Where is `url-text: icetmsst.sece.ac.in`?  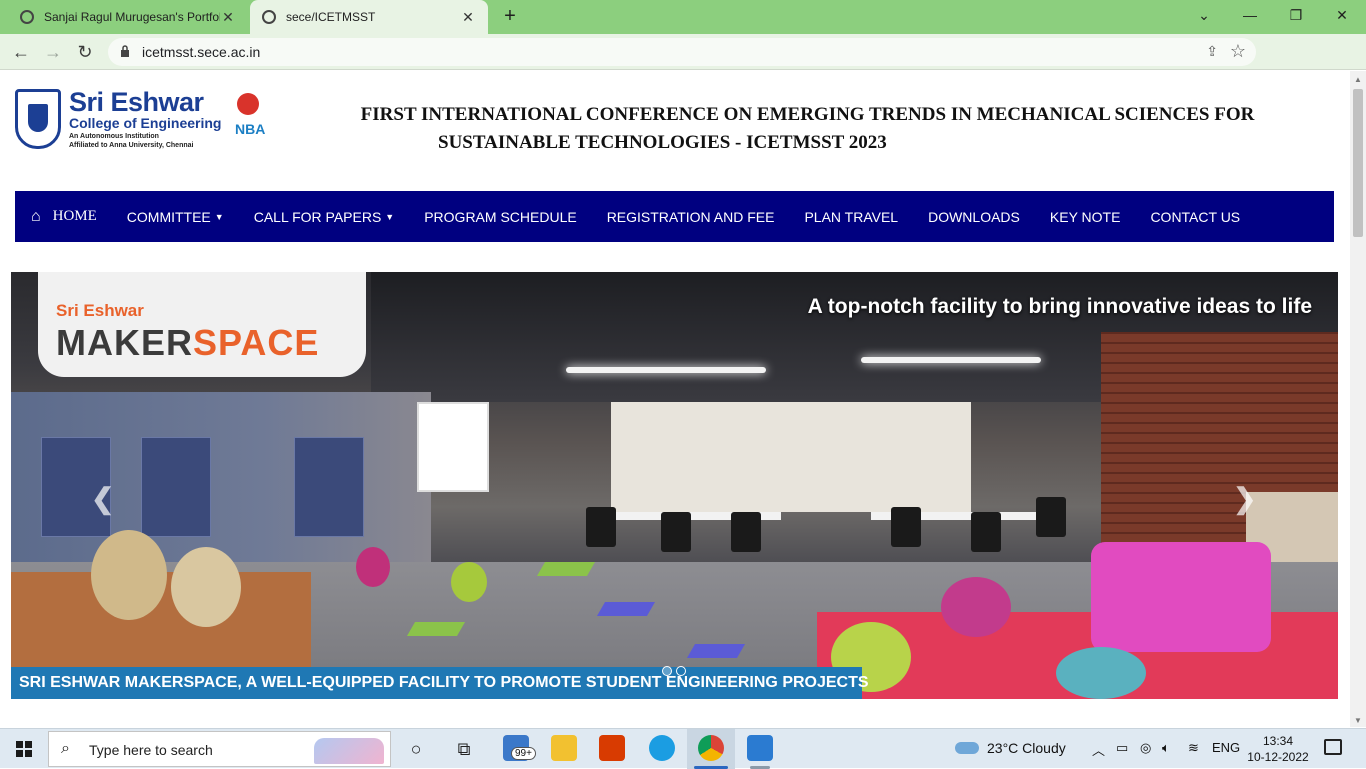 url-text: icetmsst.sece.ac.in is located at coordinates (201, 52).